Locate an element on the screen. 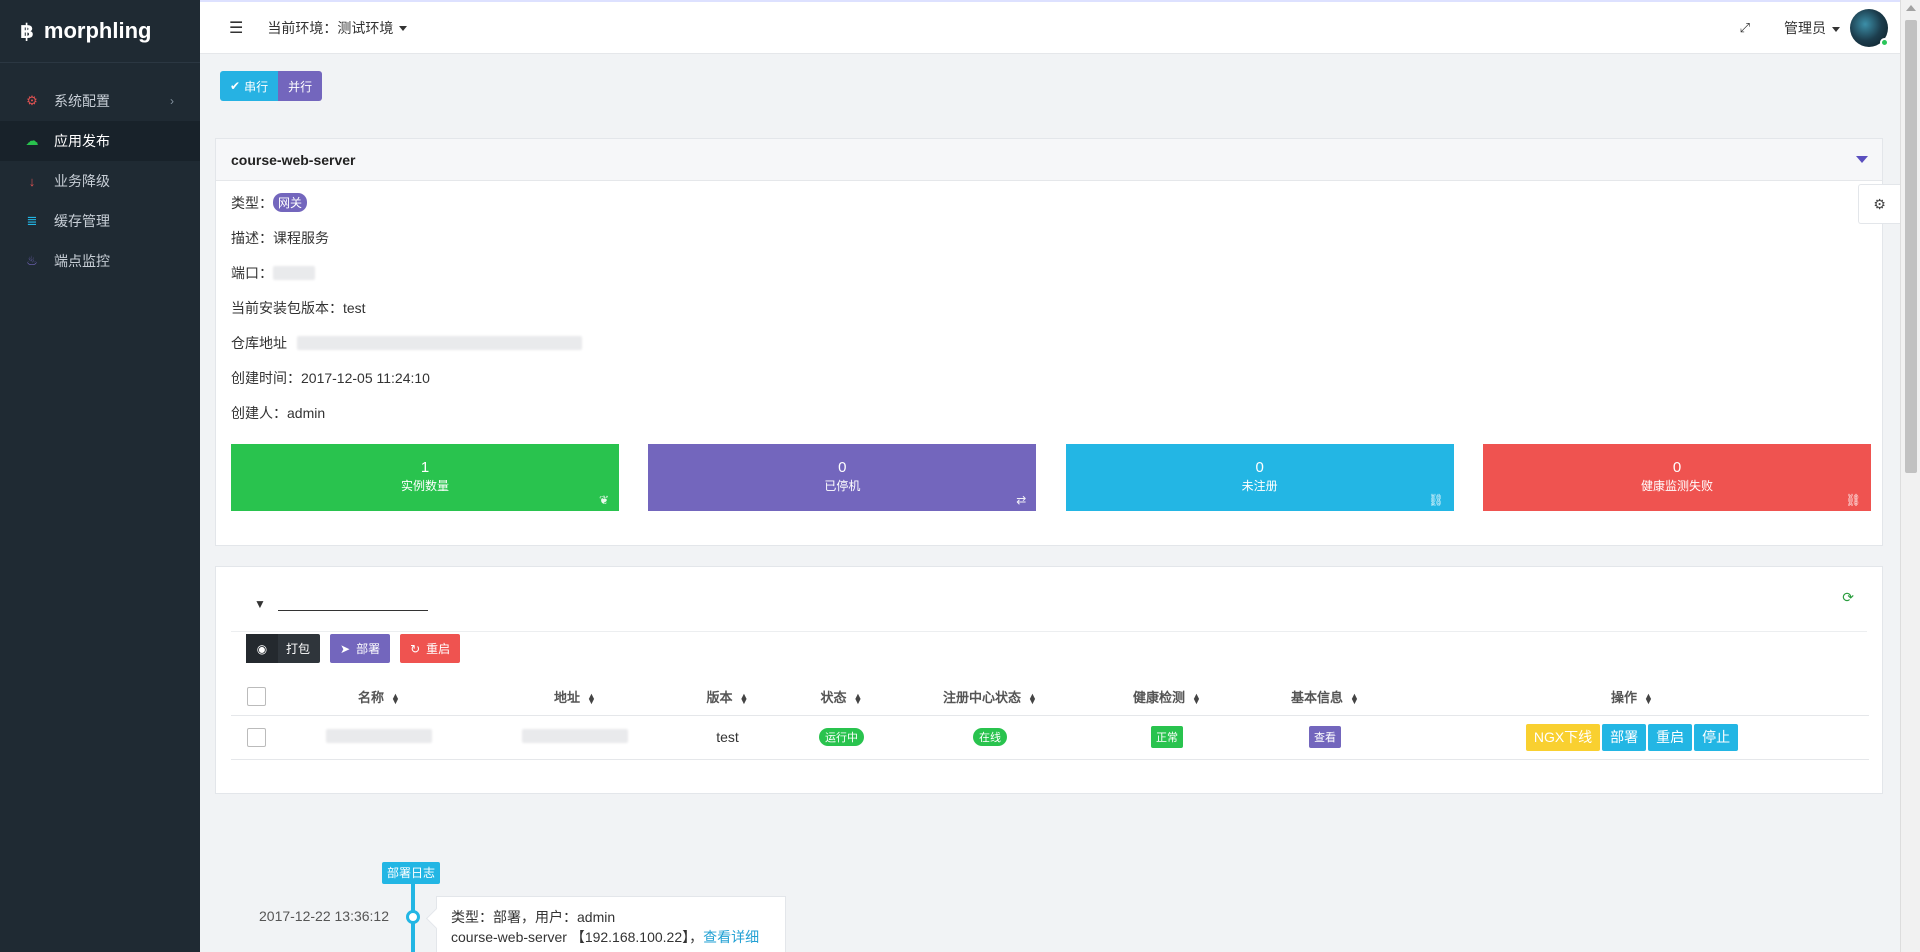  env-label: 当前环境： is located at coordinates (302, 27).